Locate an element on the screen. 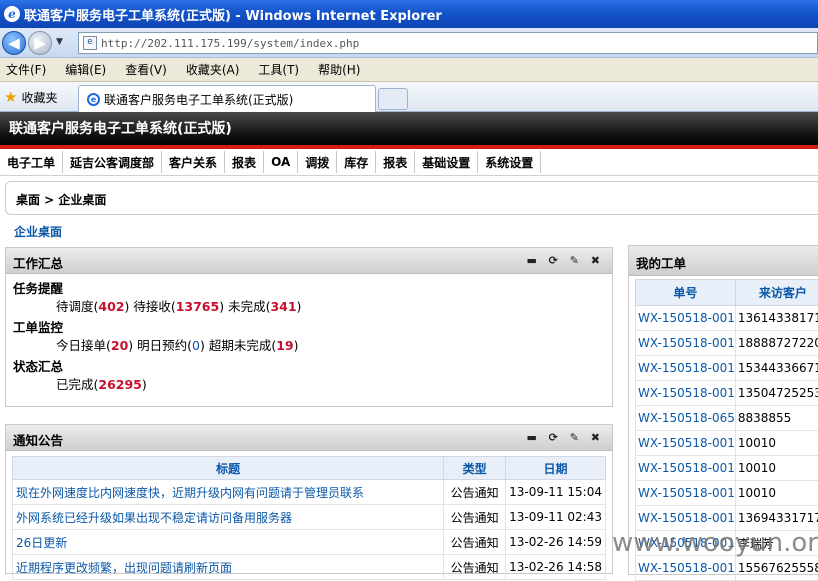 This screenshot has width=818, height=581. task-reminder-line: 待调度(402) 待接收(13765) 未完成(341) is located at coordinates (334, 307).